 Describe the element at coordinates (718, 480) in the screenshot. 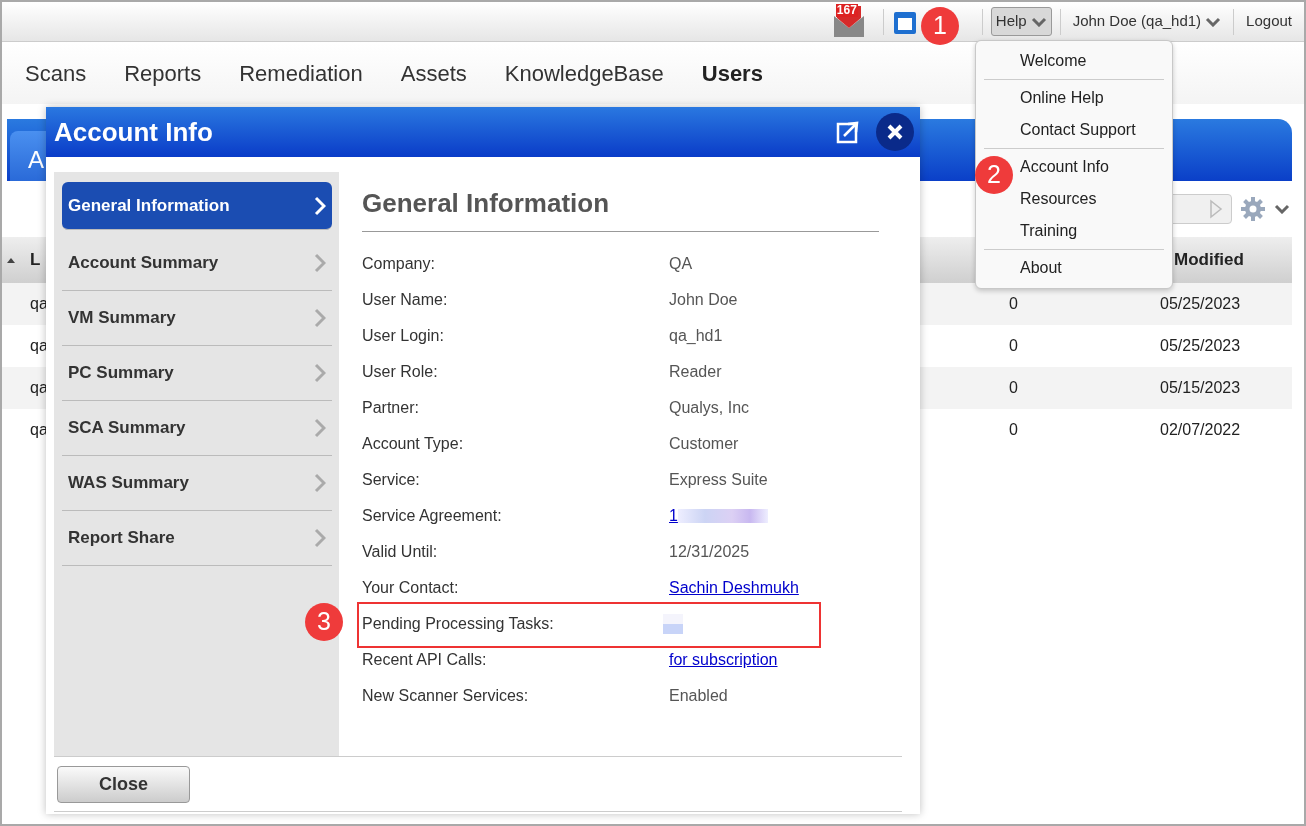

I see `field-value: Express Suite` at that location.